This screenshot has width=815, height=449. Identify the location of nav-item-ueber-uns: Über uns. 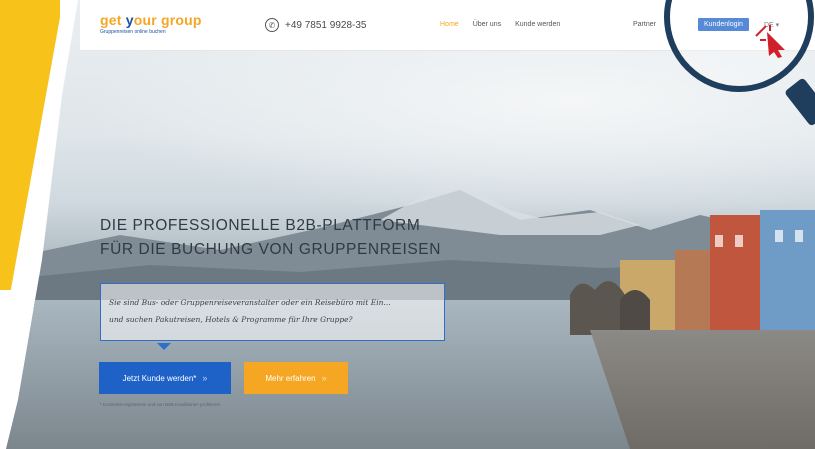
(487, 24).